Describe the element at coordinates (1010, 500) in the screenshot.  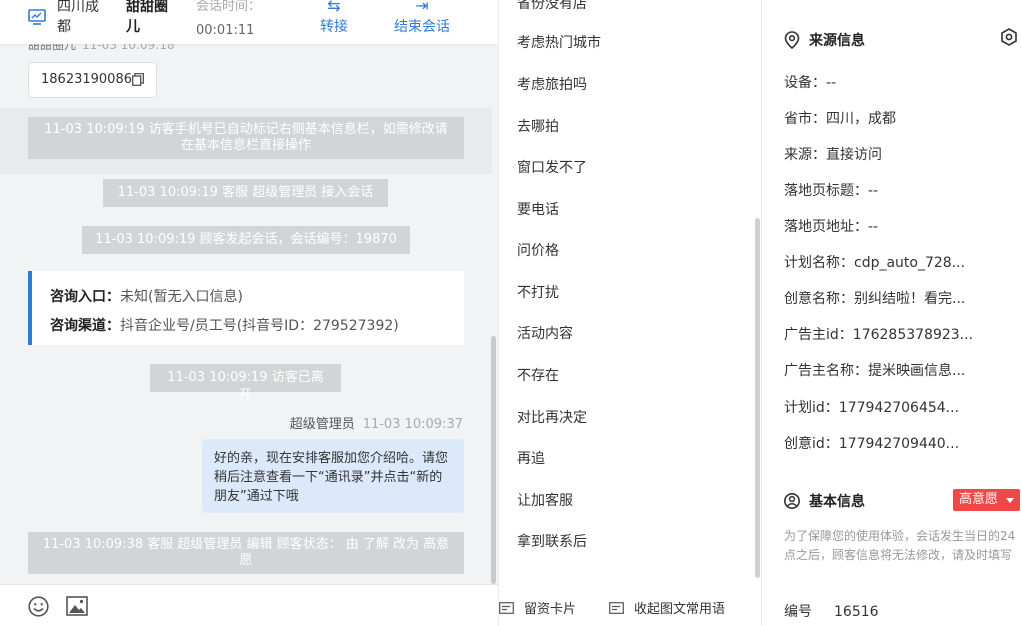
I see `caret-down-icon` at that location.